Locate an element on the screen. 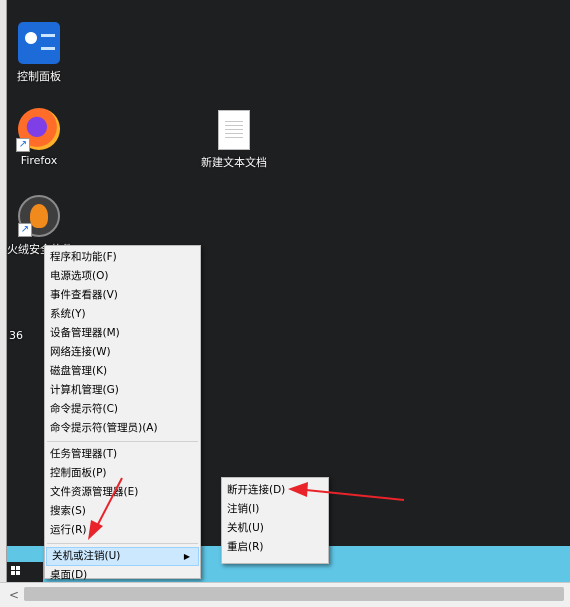 The height and width of the screenshot is (607, 570). menu-item-command-prompt-admin: 命令提示符(管理员)(A) is located at coordinates (122, 428).